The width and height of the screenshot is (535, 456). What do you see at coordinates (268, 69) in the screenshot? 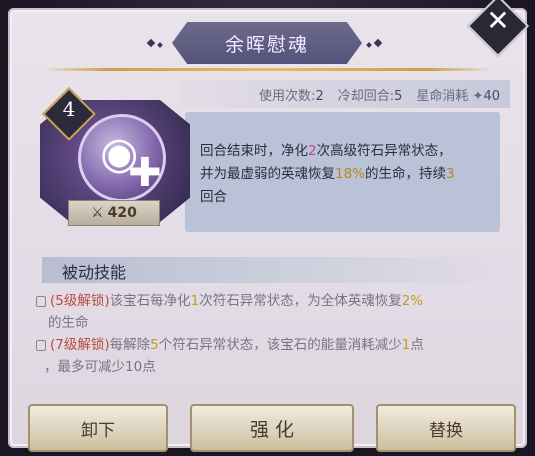
I see `divider` at bounding box center [268, 69].